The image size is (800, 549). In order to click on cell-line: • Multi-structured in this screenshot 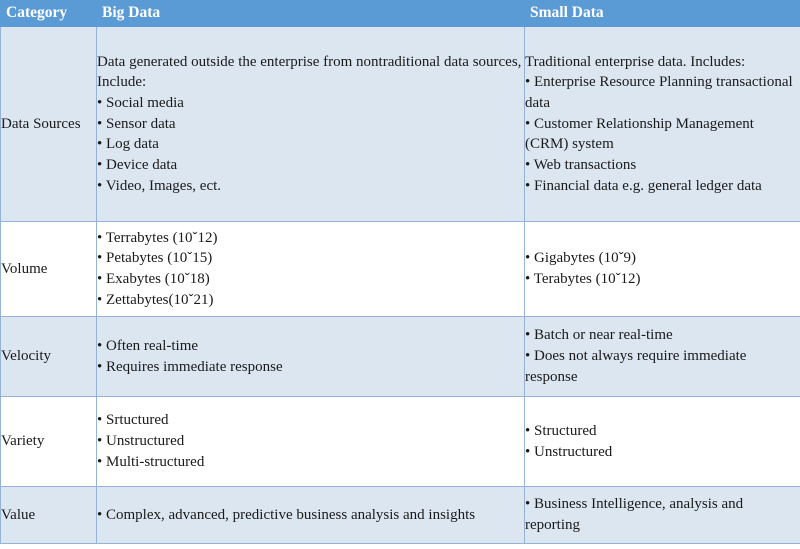, I will do `click(151, 461)`.